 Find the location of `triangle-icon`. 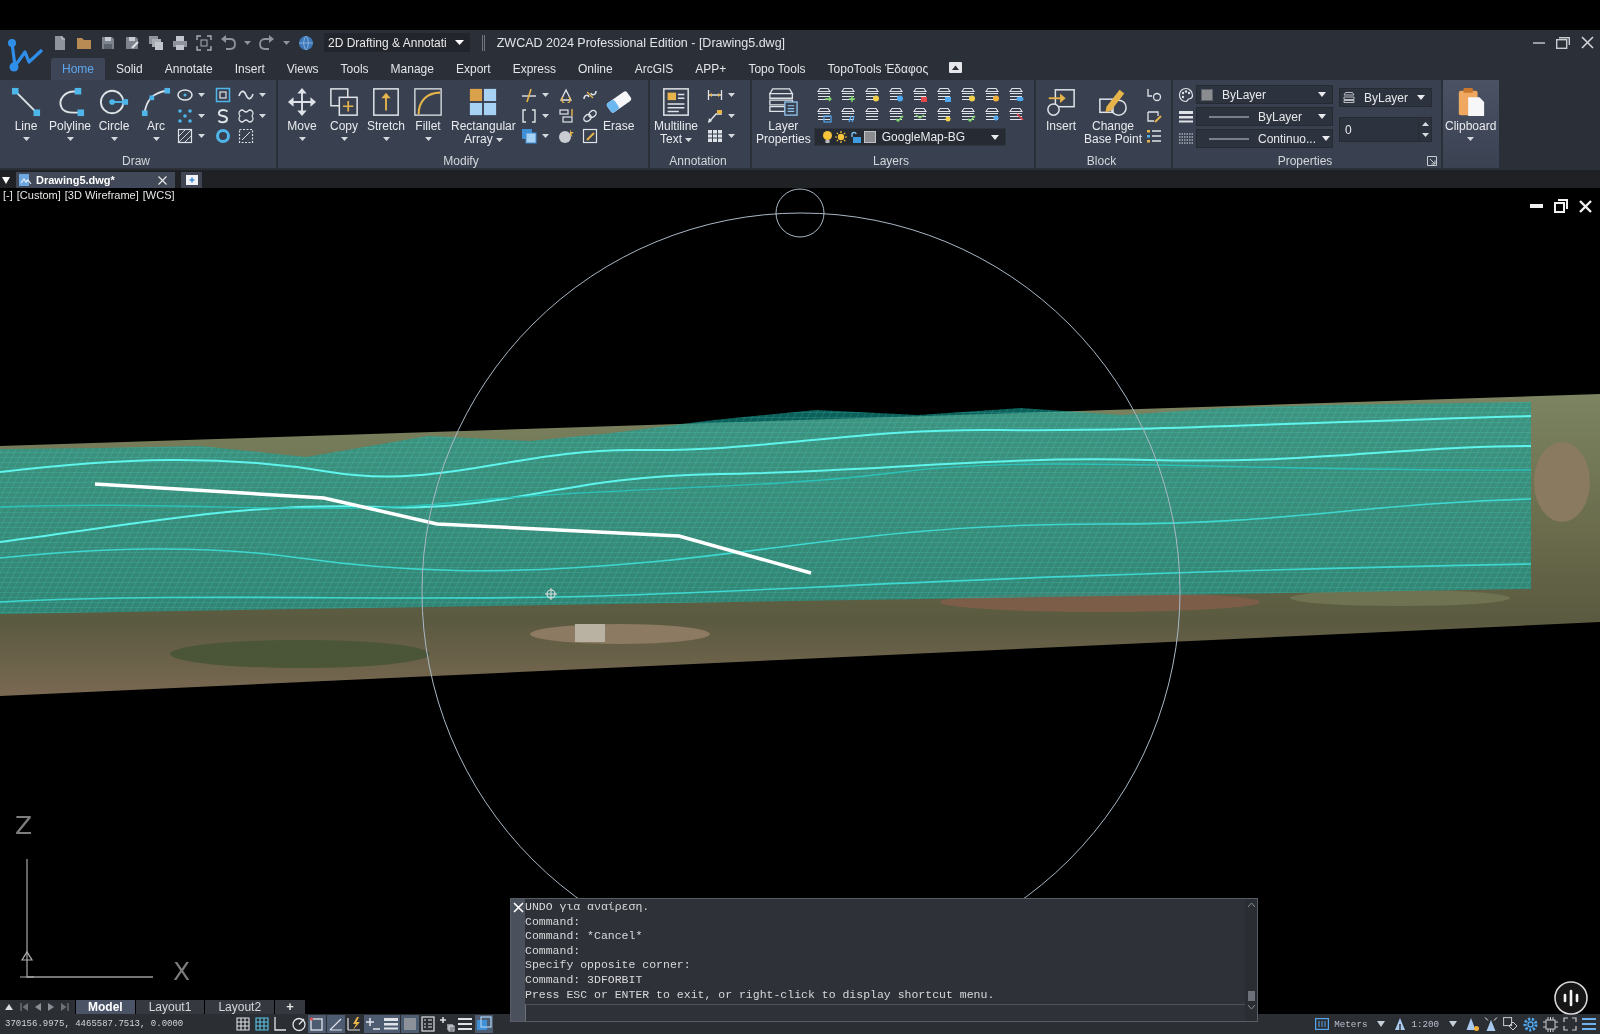

triangle-icon is located at coordinates (1400, 1024).